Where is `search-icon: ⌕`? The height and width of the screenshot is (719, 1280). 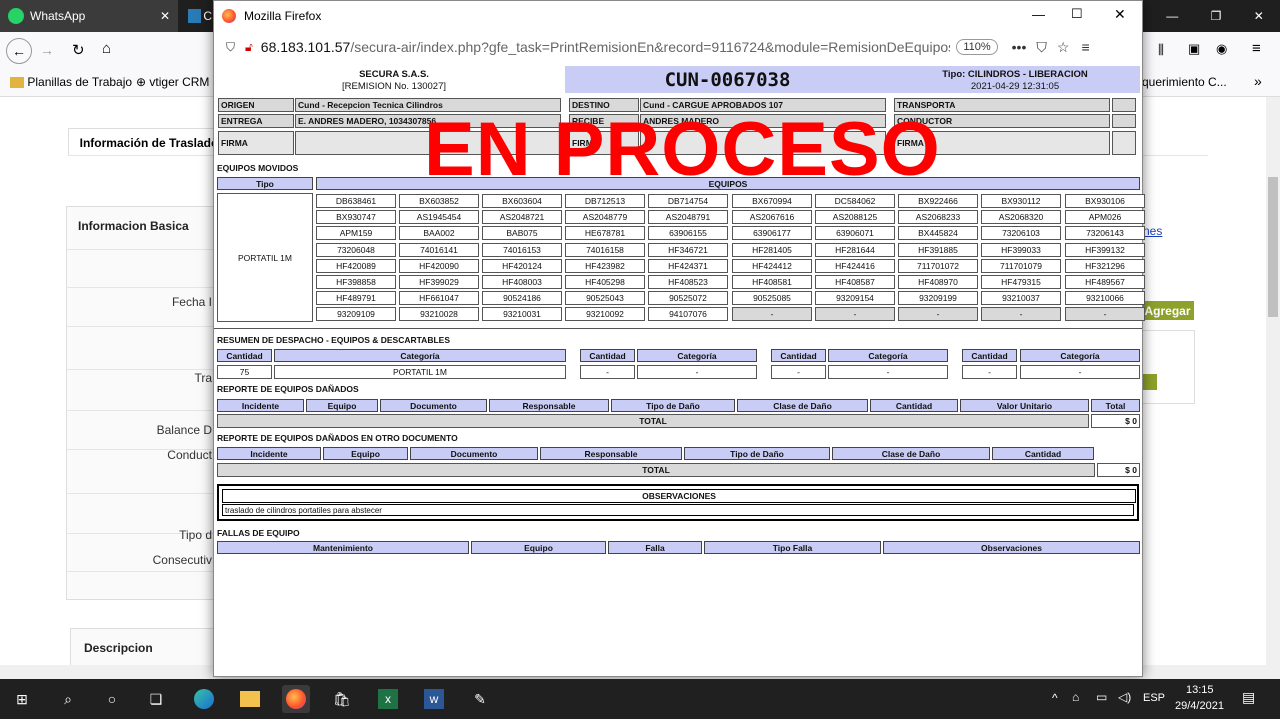
search-icon: ⌕ is located at coordinates (68, 699).